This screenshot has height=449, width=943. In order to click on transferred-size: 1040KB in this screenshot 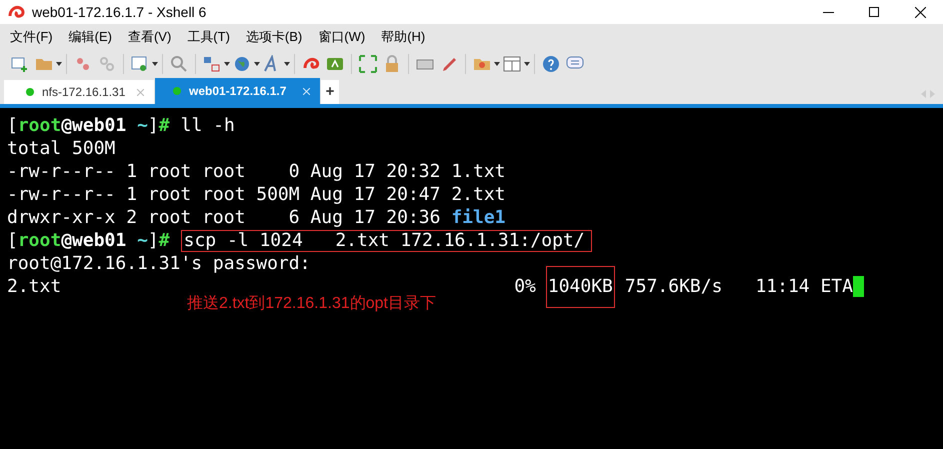, I will do `click(580, 287)`.